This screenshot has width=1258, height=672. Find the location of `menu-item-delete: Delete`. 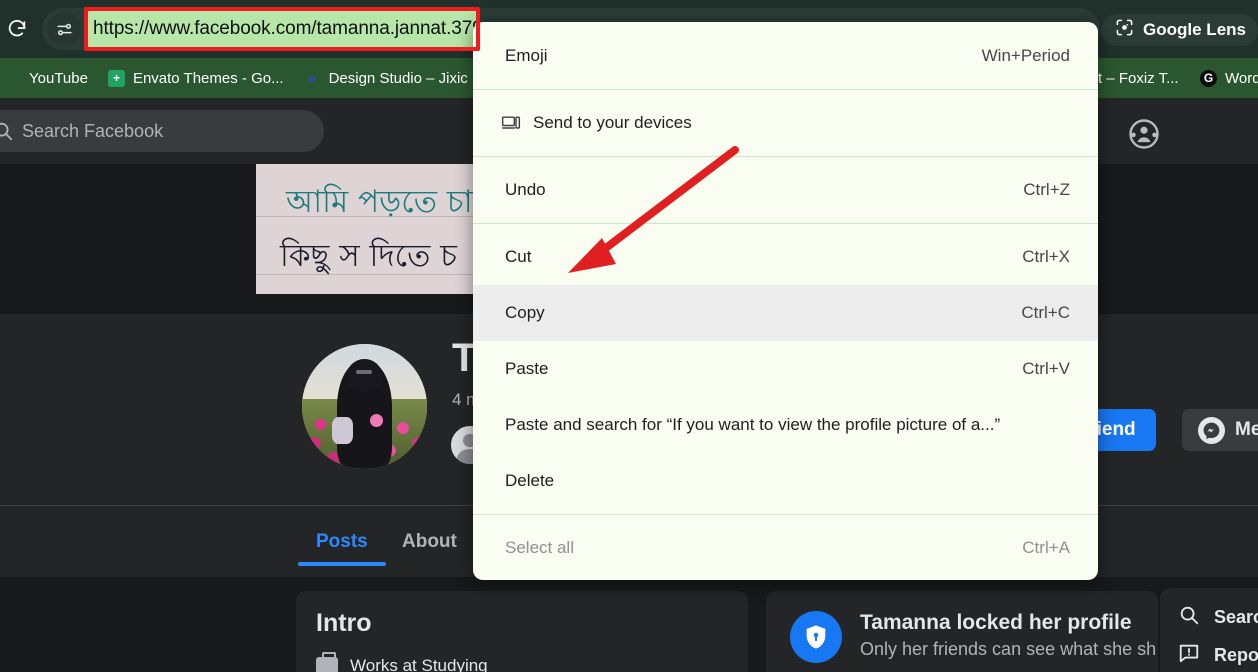

menu-item-delete: Delete is located at coordinates (785, 481).